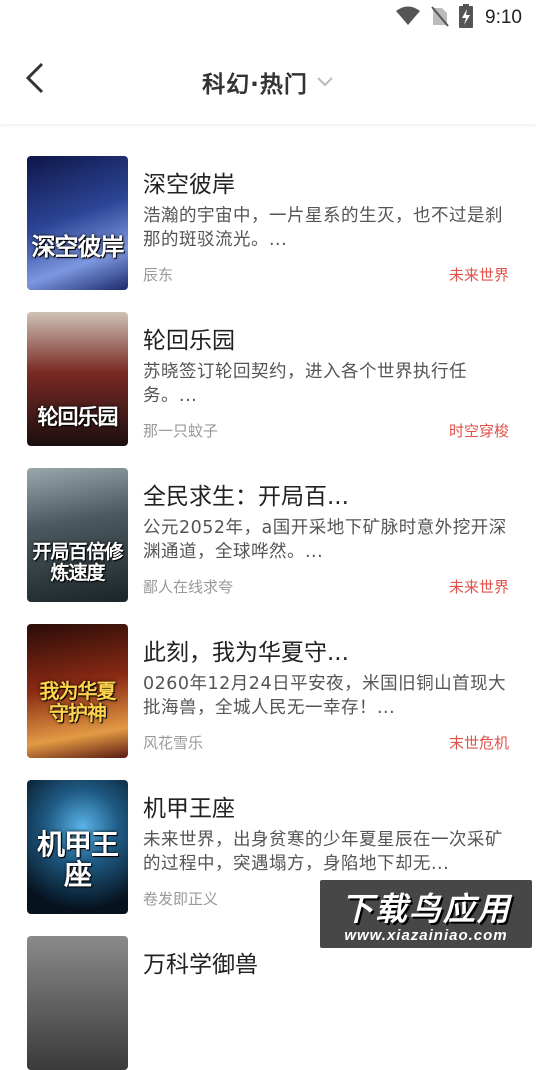  Describe the element at coordinates (426, 935) in the screenshot. I see `watermark-url-text: www.xiazainiao.com` at that location.